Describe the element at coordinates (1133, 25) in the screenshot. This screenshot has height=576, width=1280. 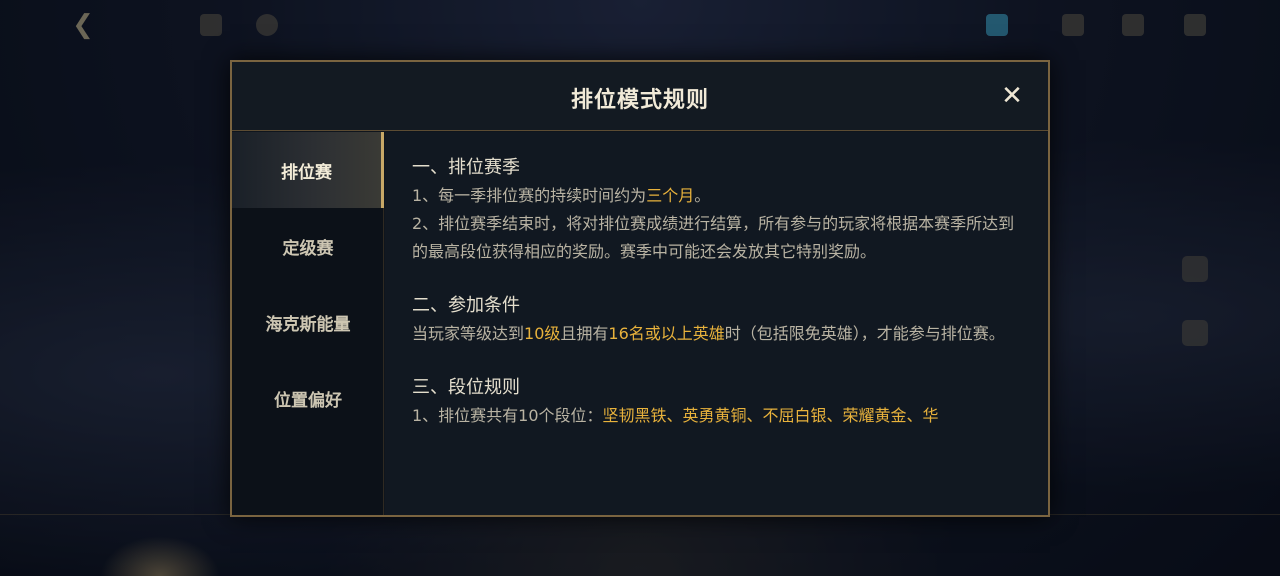
I see `chat-icon` at that location.